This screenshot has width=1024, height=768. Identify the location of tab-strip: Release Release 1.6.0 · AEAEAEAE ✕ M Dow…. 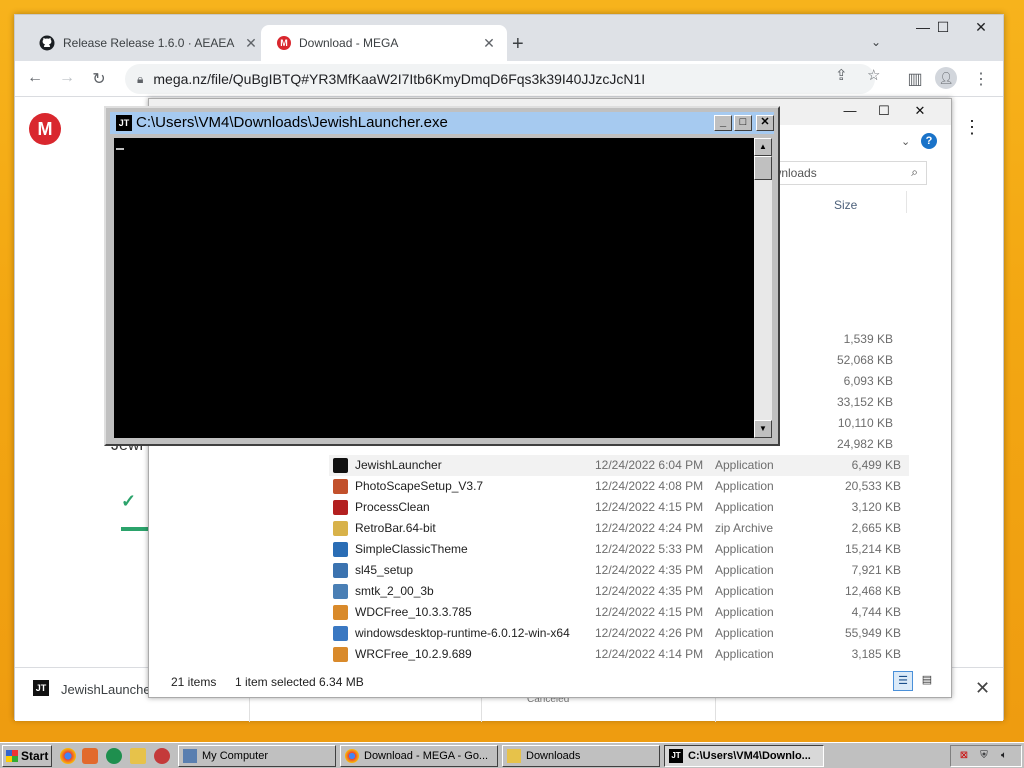
(509, 38).